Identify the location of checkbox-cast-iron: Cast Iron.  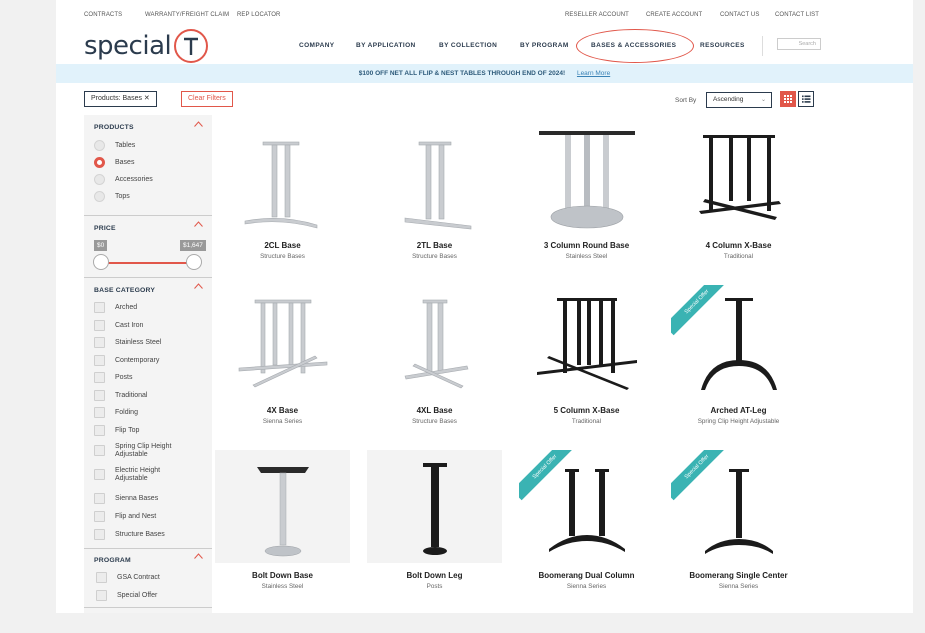
(118, 325).